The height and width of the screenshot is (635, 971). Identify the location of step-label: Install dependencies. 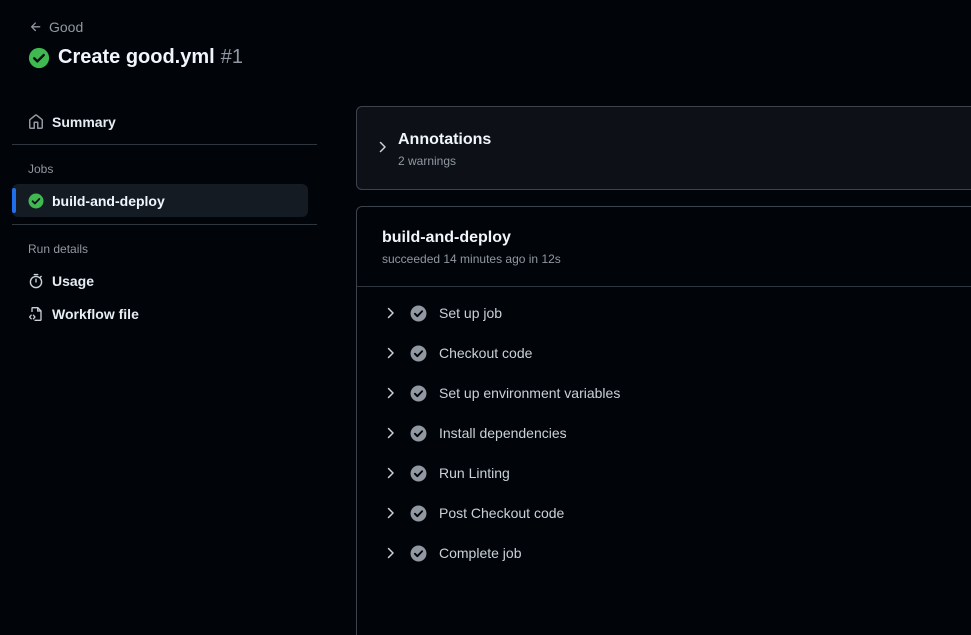
(503, 433).